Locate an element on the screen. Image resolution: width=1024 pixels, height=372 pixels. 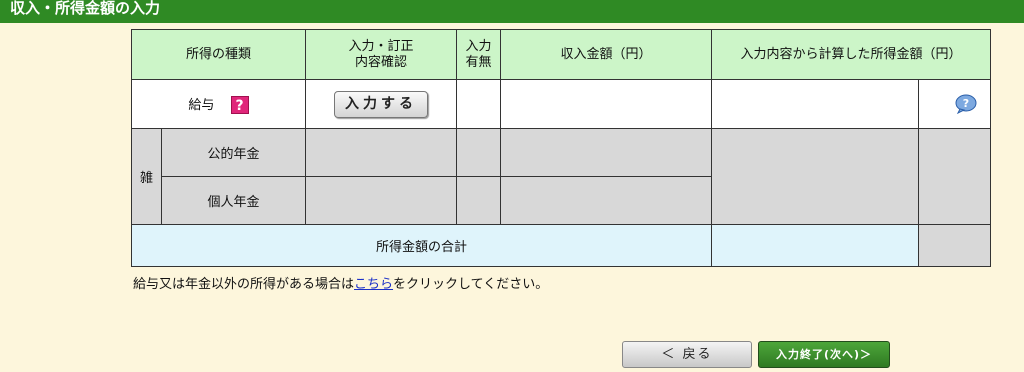
table-row-total: 所得金額の合計 is located at coordinates (561, 245).